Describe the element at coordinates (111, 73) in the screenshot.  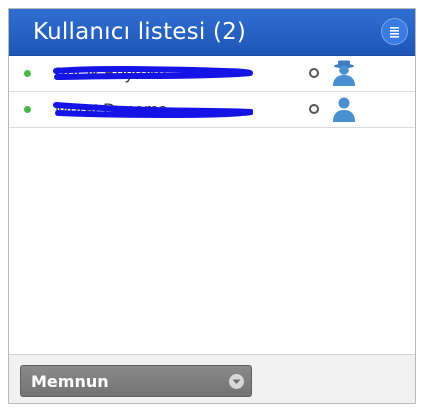
I see `user-name: Burak Böyrükh` at that location.